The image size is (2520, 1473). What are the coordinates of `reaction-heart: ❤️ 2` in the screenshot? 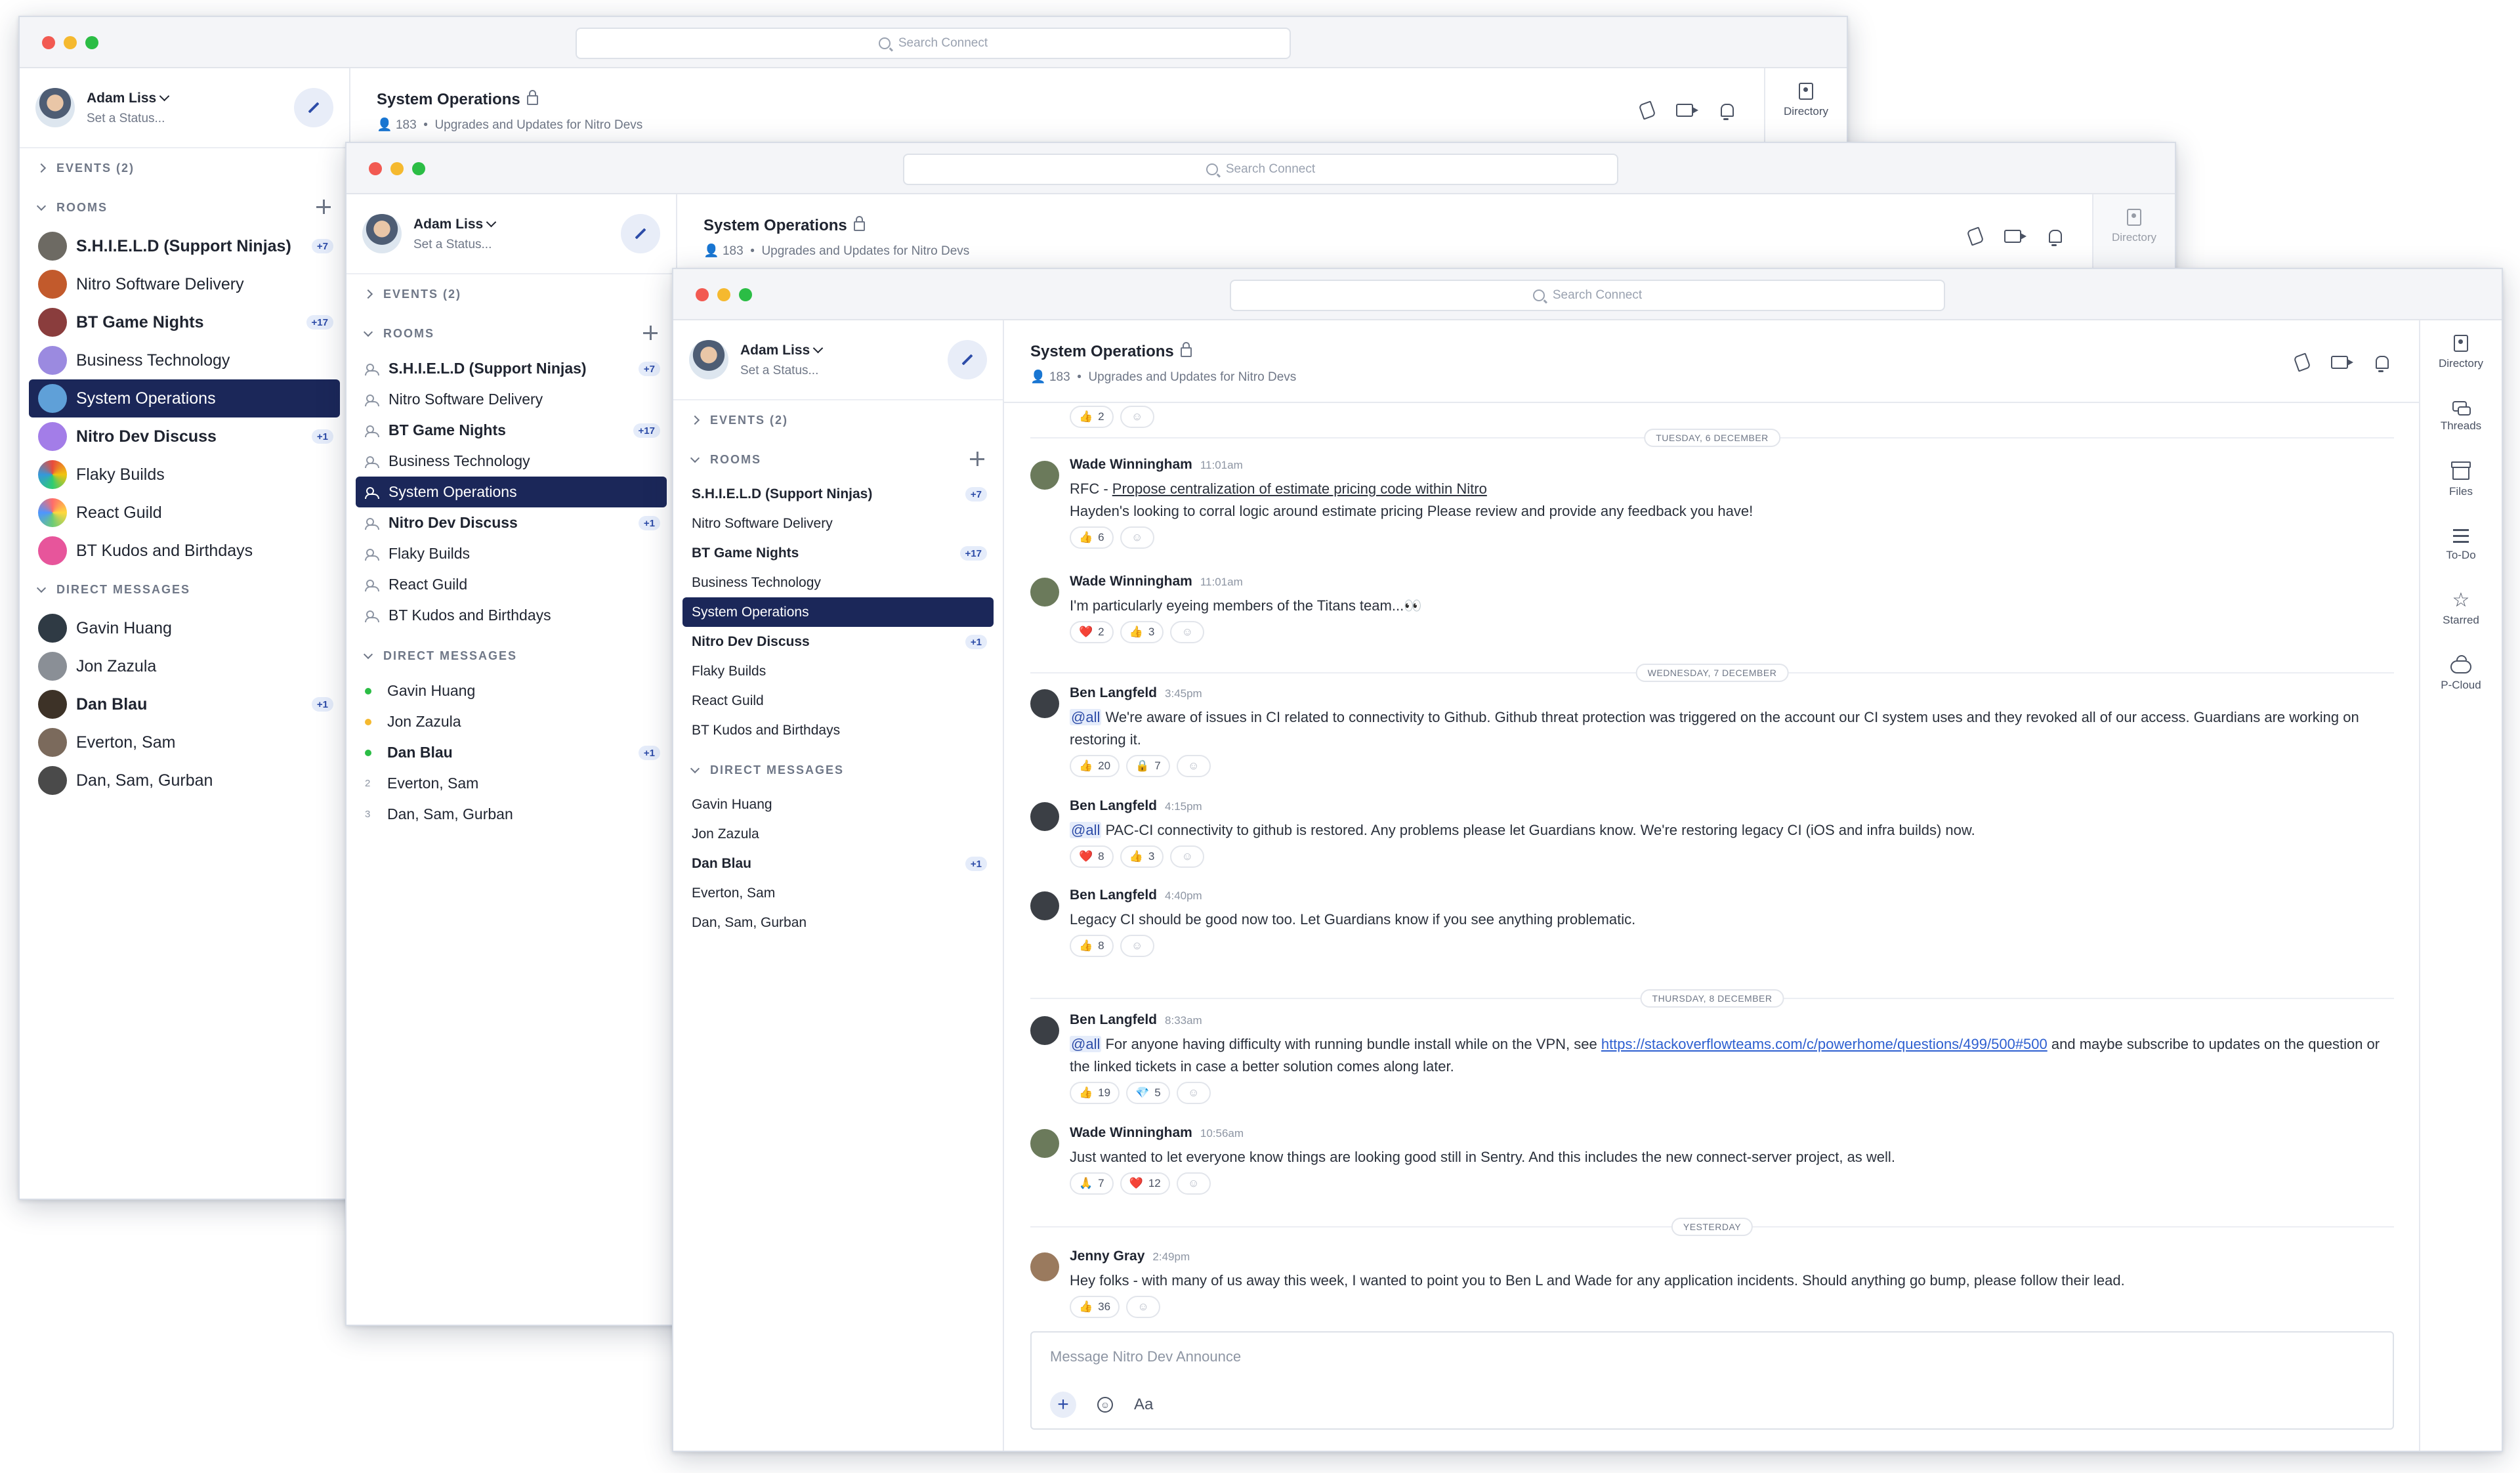 It's located at (1092, 632).